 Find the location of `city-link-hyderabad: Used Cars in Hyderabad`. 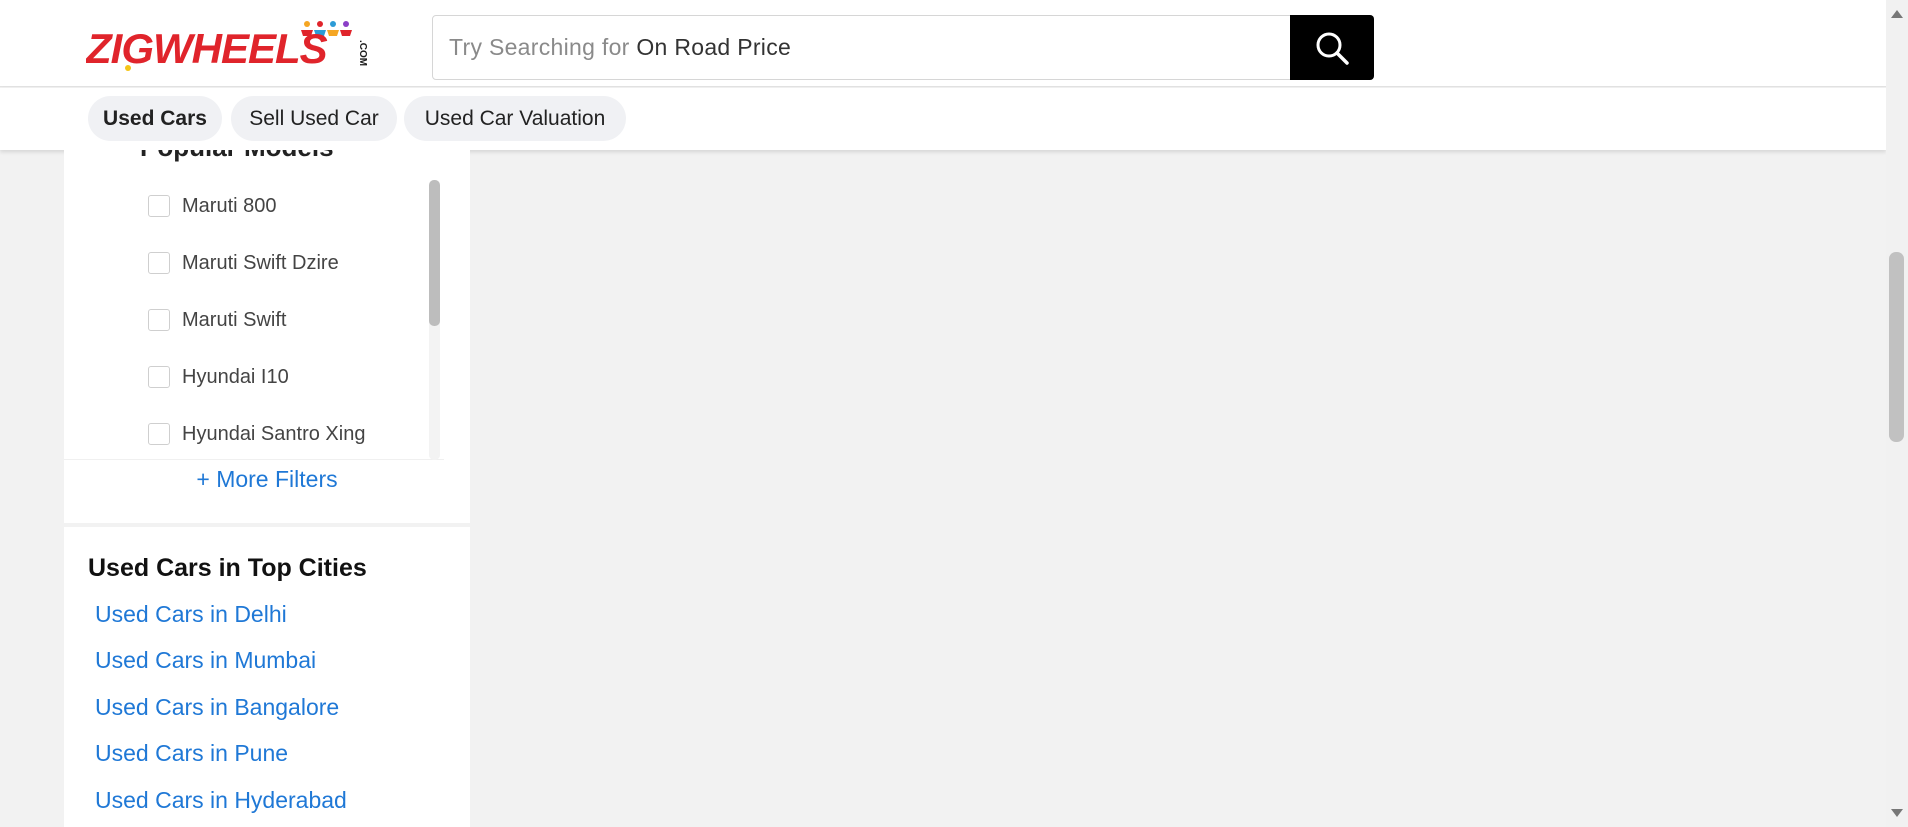

city-link-hyderabad: Used Cars in Hyderabad is located at coordinates (221, 800).